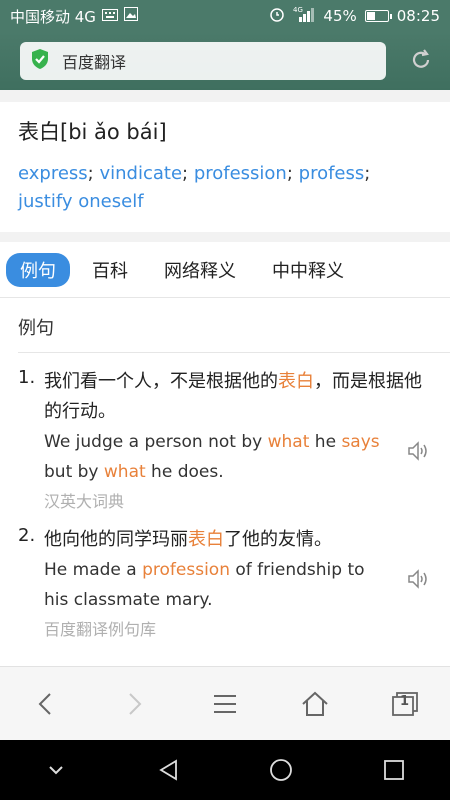  I want to click on example-source: 百度翻译例句库, so click(100, 629).